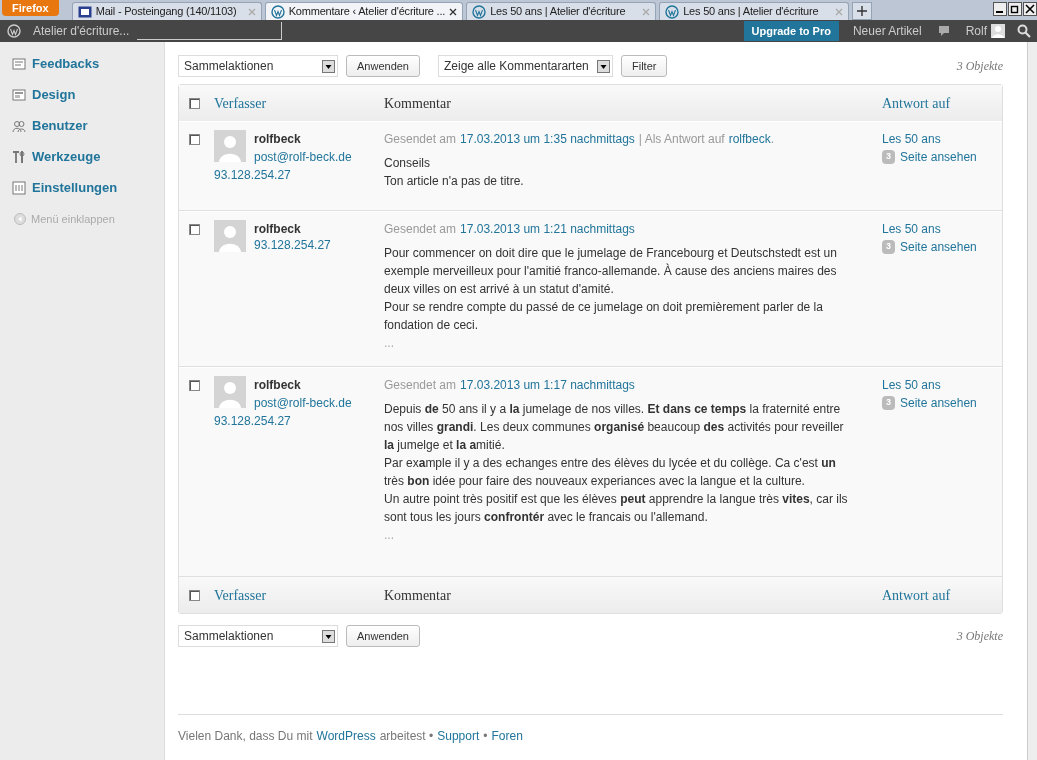 Image resolution: width=1037 pixels, height=760 pixels. I want to click on browser-tab: Mail - Posteingang (140/1103), so click(166, 11).